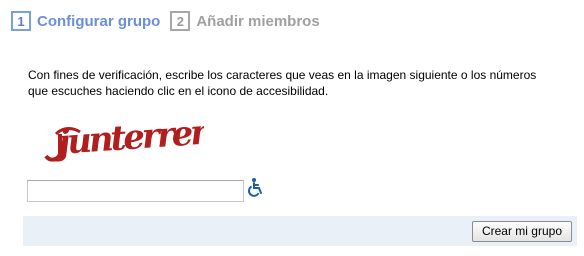  I want to click on captcha-text: junterren, so click(127, 137).